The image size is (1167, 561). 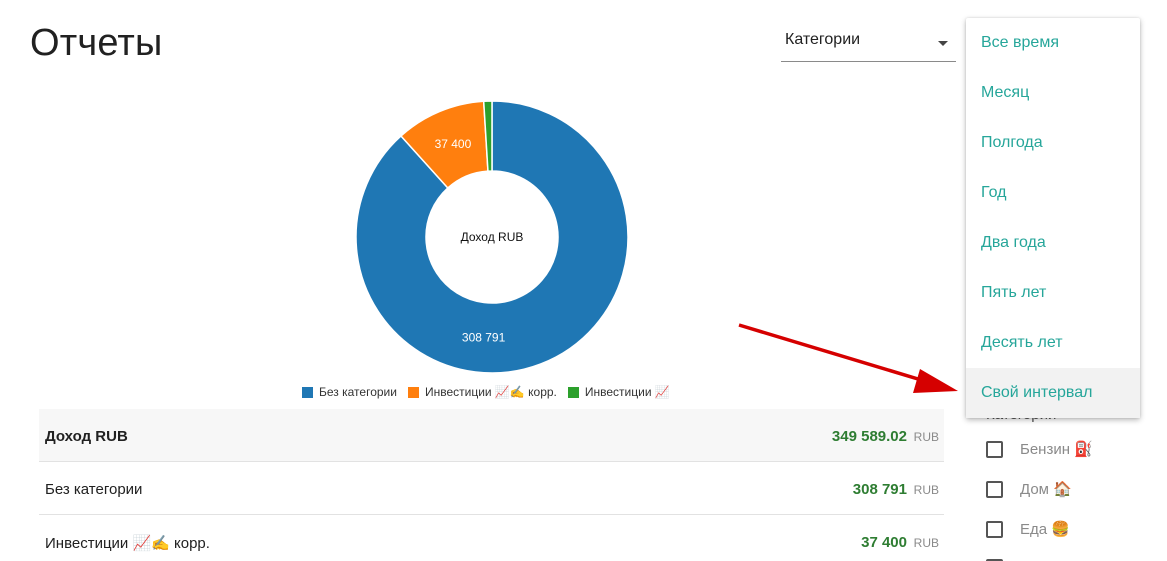 I want to click on row-label: Доход RUB, so click(x=86, y=436).